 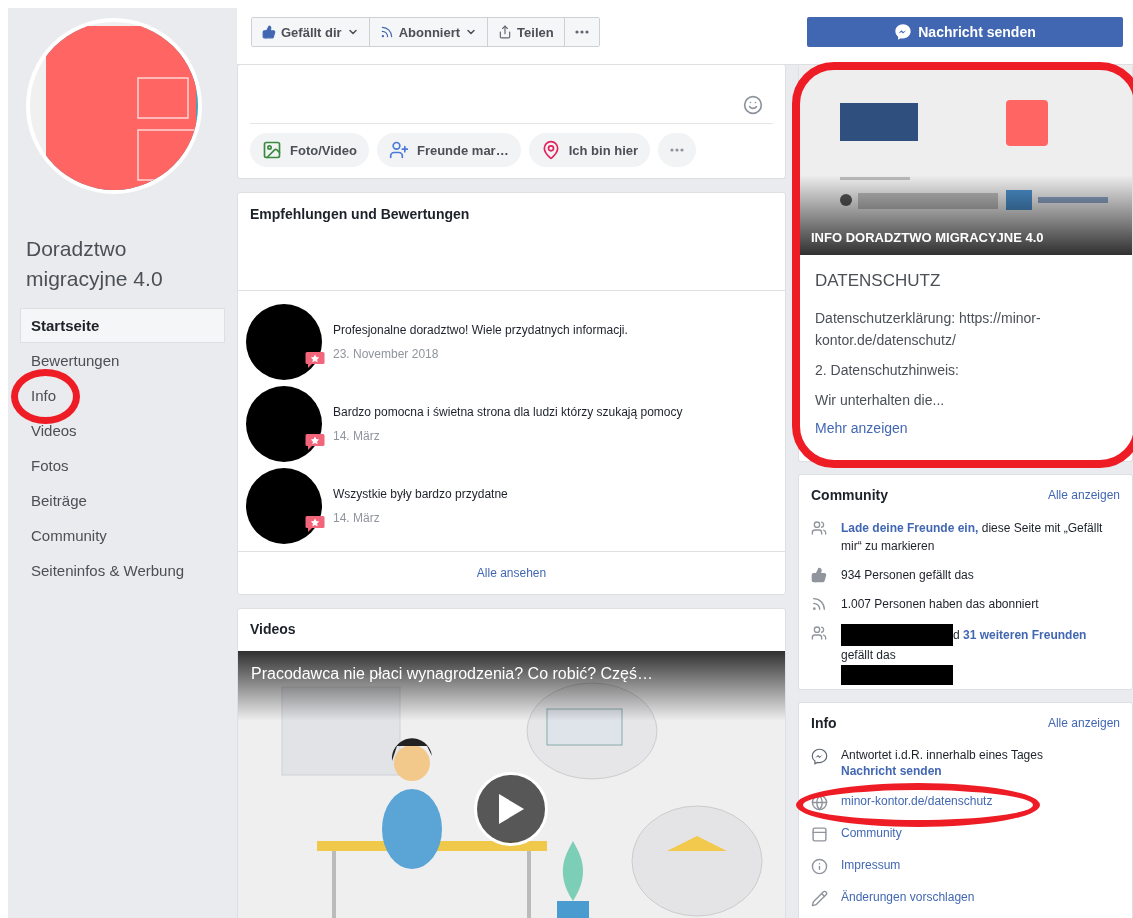 What do you see at coordinates (869, 655) in the screenshot?
I see `row-text: gefällt das` at bounding box center [869, 655].